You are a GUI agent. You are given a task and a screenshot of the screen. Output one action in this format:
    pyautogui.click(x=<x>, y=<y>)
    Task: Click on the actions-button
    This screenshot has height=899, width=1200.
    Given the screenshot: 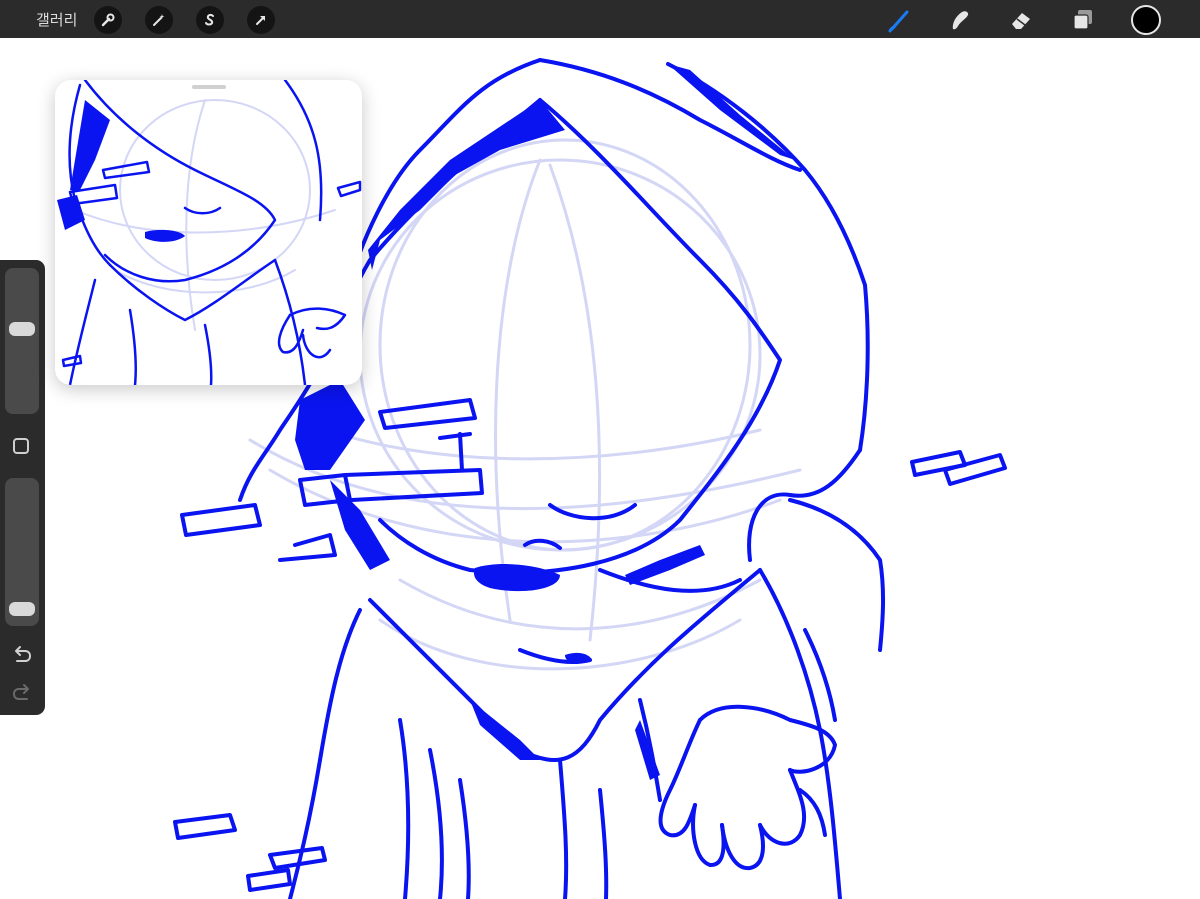 What is the action you would take?
    pyautogui.click(x=108, y=20)
    